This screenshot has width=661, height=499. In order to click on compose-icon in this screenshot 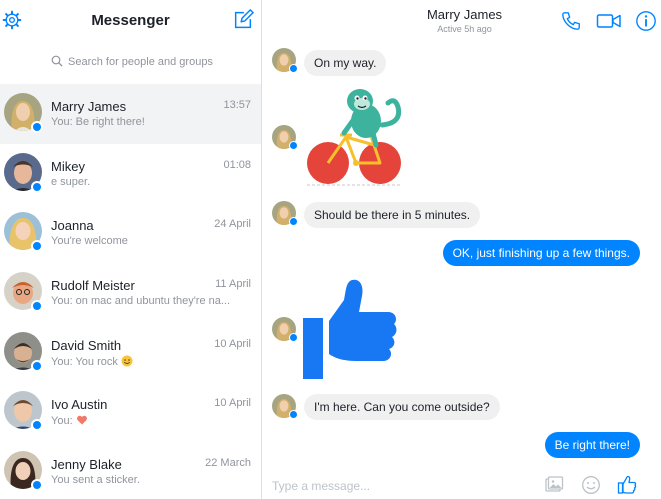, I will do `click(243, 20)`.